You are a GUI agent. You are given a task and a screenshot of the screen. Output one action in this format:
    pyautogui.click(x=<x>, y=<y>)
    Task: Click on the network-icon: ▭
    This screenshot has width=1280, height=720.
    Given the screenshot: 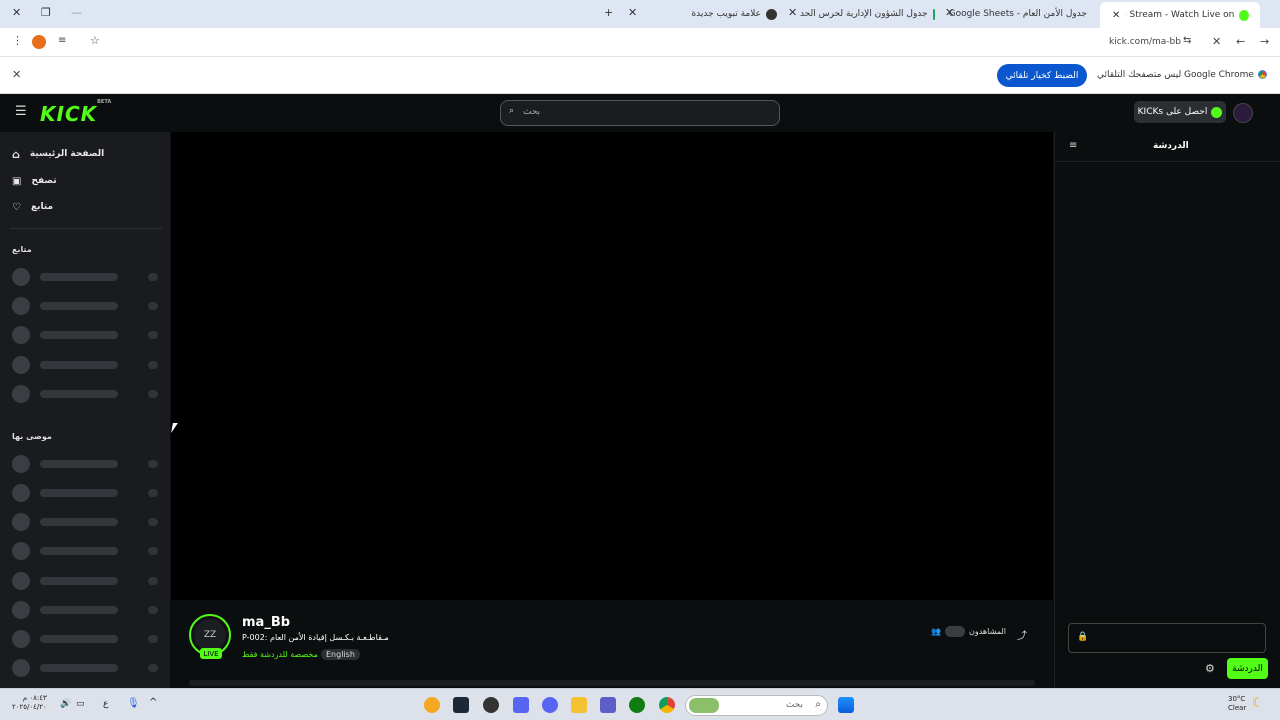 What is the action you would take?
    pyautogui.click(x=80, y=704)
    